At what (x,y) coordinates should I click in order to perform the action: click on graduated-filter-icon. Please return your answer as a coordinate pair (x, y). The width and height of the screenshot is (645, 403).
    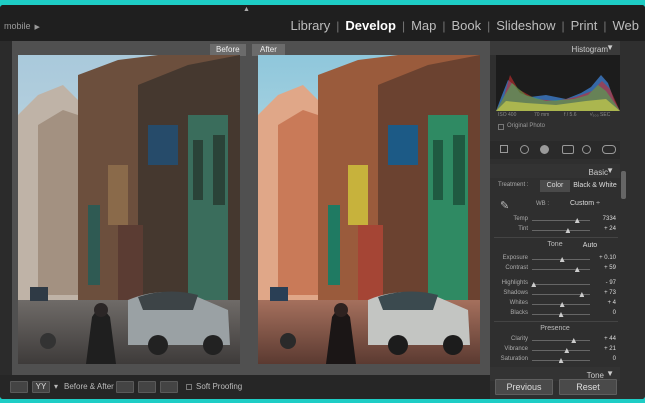
    Looking at the image, I should click on (568, 149).